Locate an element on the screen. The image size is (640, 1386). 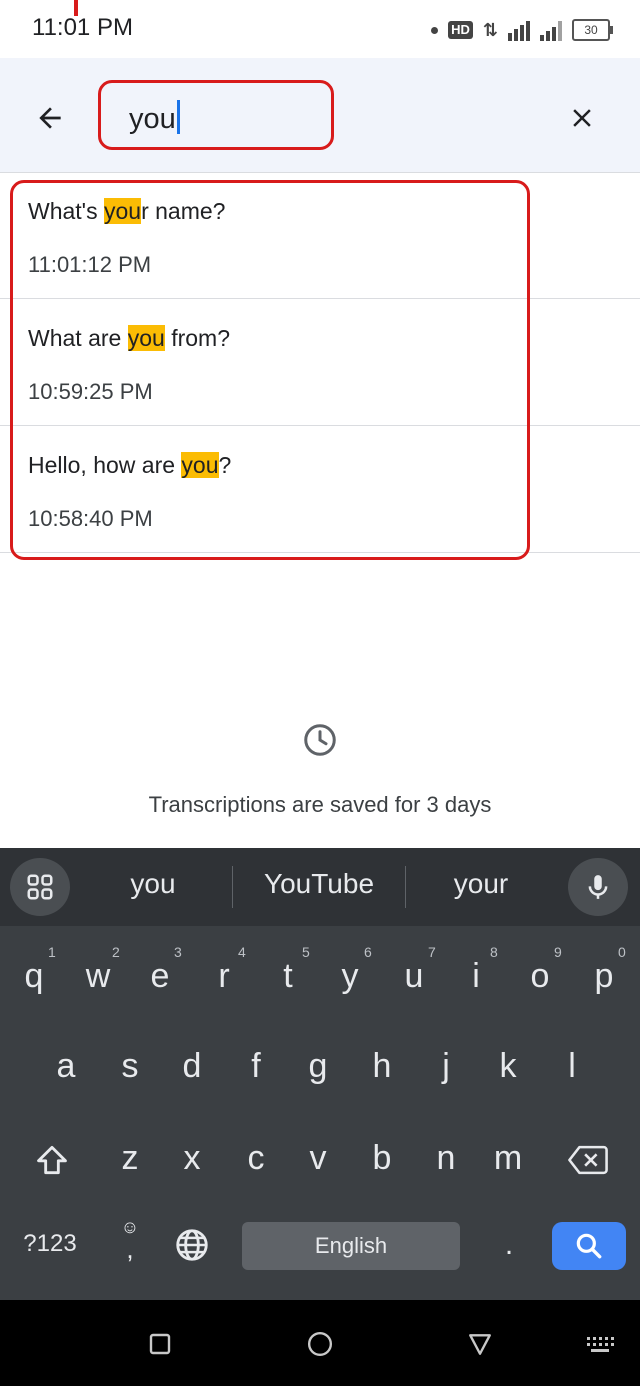
keyboard-menu-button is located at coordinates (40, 887).